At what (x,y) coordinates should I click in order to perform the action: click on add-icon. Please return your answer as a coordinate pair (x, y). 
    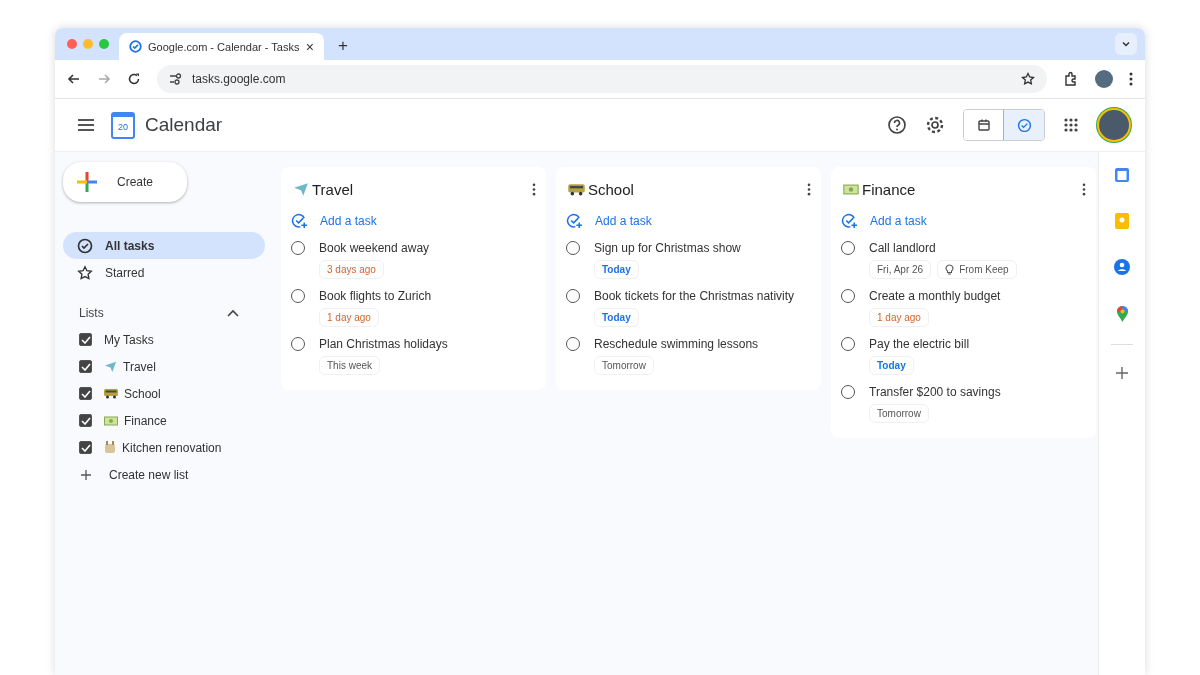
    Looking at the image, I should click on (1122, 373).